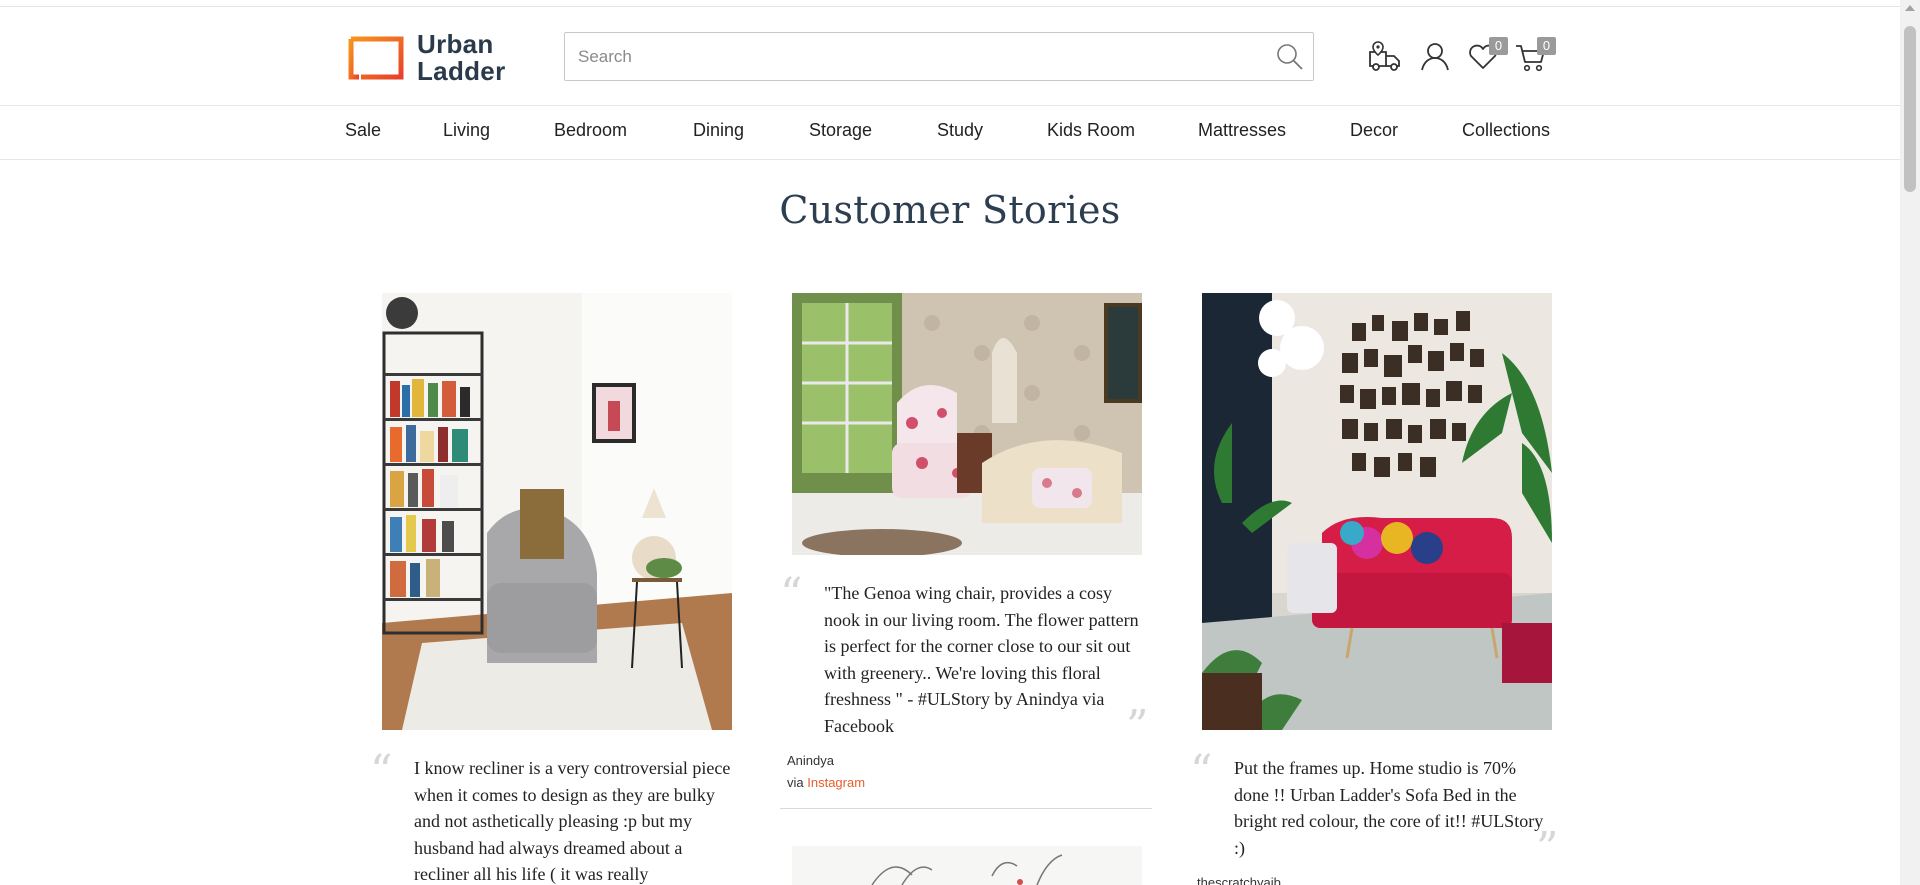 The width and height of the screenshot is (1920, 885). What do you see at coordinates (960, 130) in the screenshot?
I see `nav-item-study: Study` at bounding box center [960, 130].